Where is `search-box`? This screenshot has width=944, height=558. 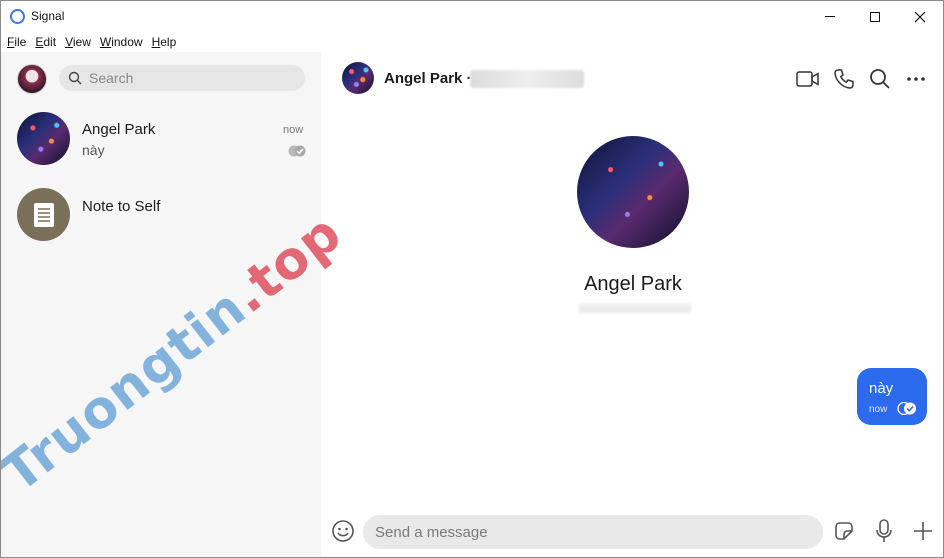 search-box is located at coordinates (182, 78).